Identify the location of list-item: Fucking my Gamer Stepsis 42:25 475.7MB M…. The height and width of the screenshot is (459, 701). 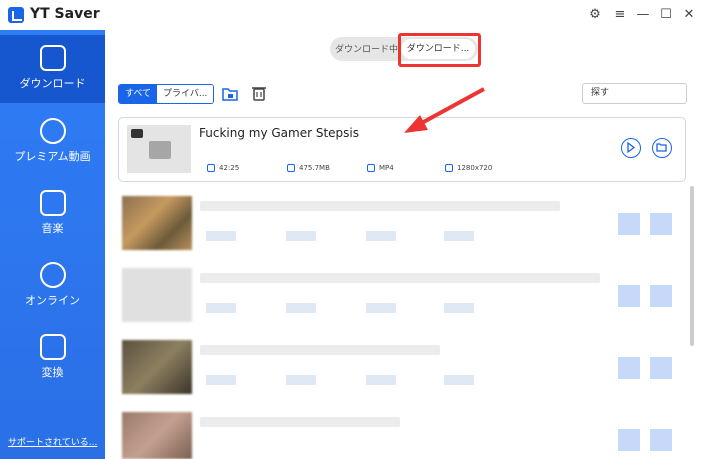
(402, 149).